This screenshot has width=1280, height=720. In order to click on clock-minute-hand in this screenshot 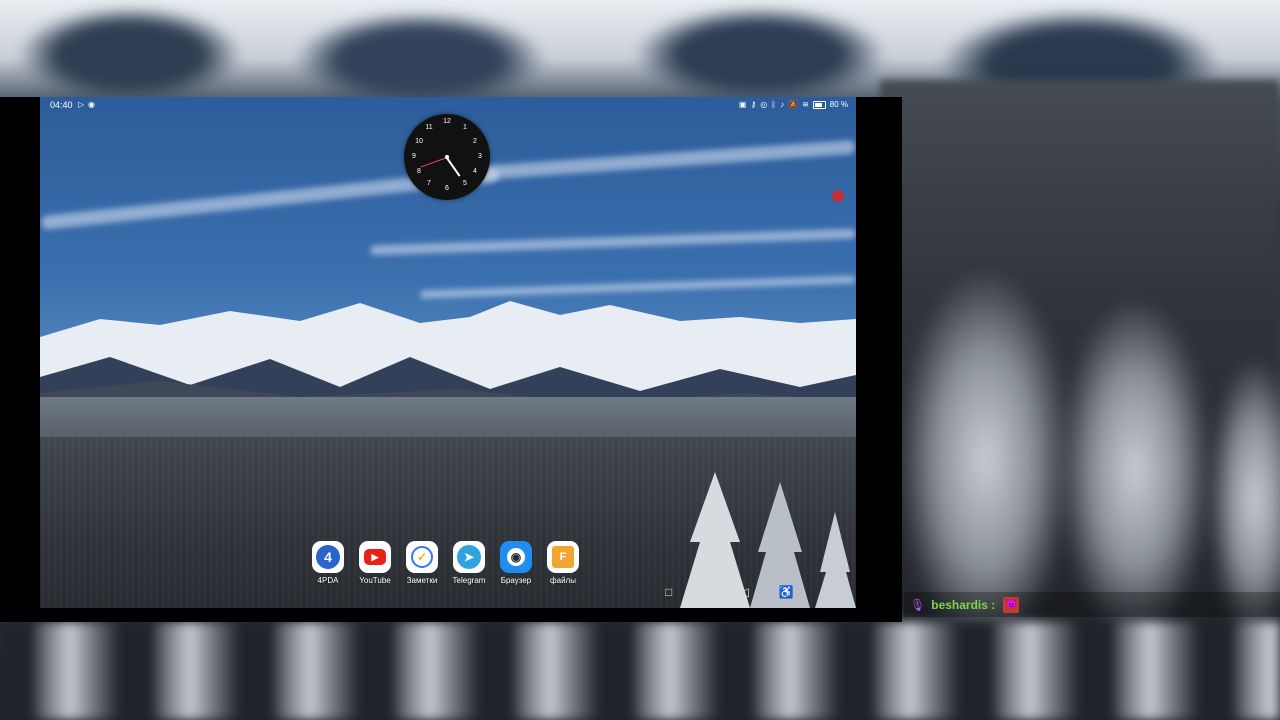, I will do `click(434, 162)`.